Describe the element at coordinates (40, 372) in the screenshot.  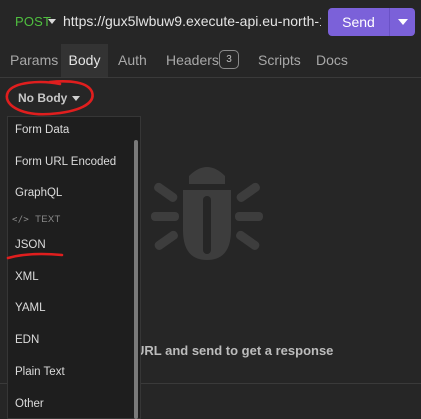
I see `menu-item-plain-text: Plain Text` at that location.